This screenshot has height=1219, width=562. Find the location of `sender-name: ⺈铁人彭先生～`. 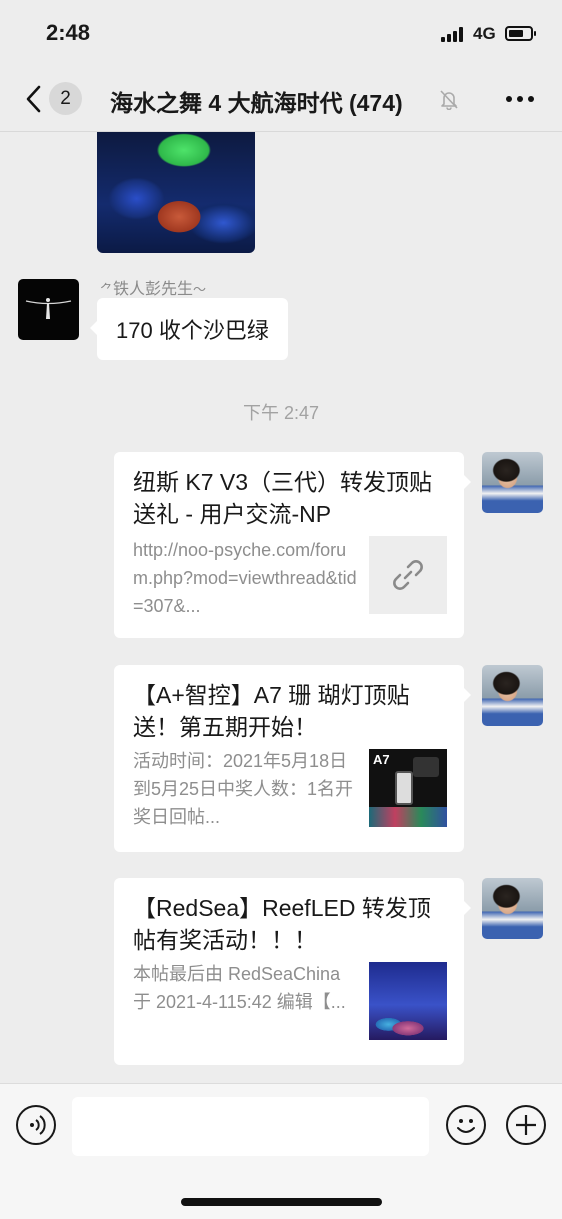

sender-name: ⺈铁人彭先生～ is located at coordinates (153, 289).